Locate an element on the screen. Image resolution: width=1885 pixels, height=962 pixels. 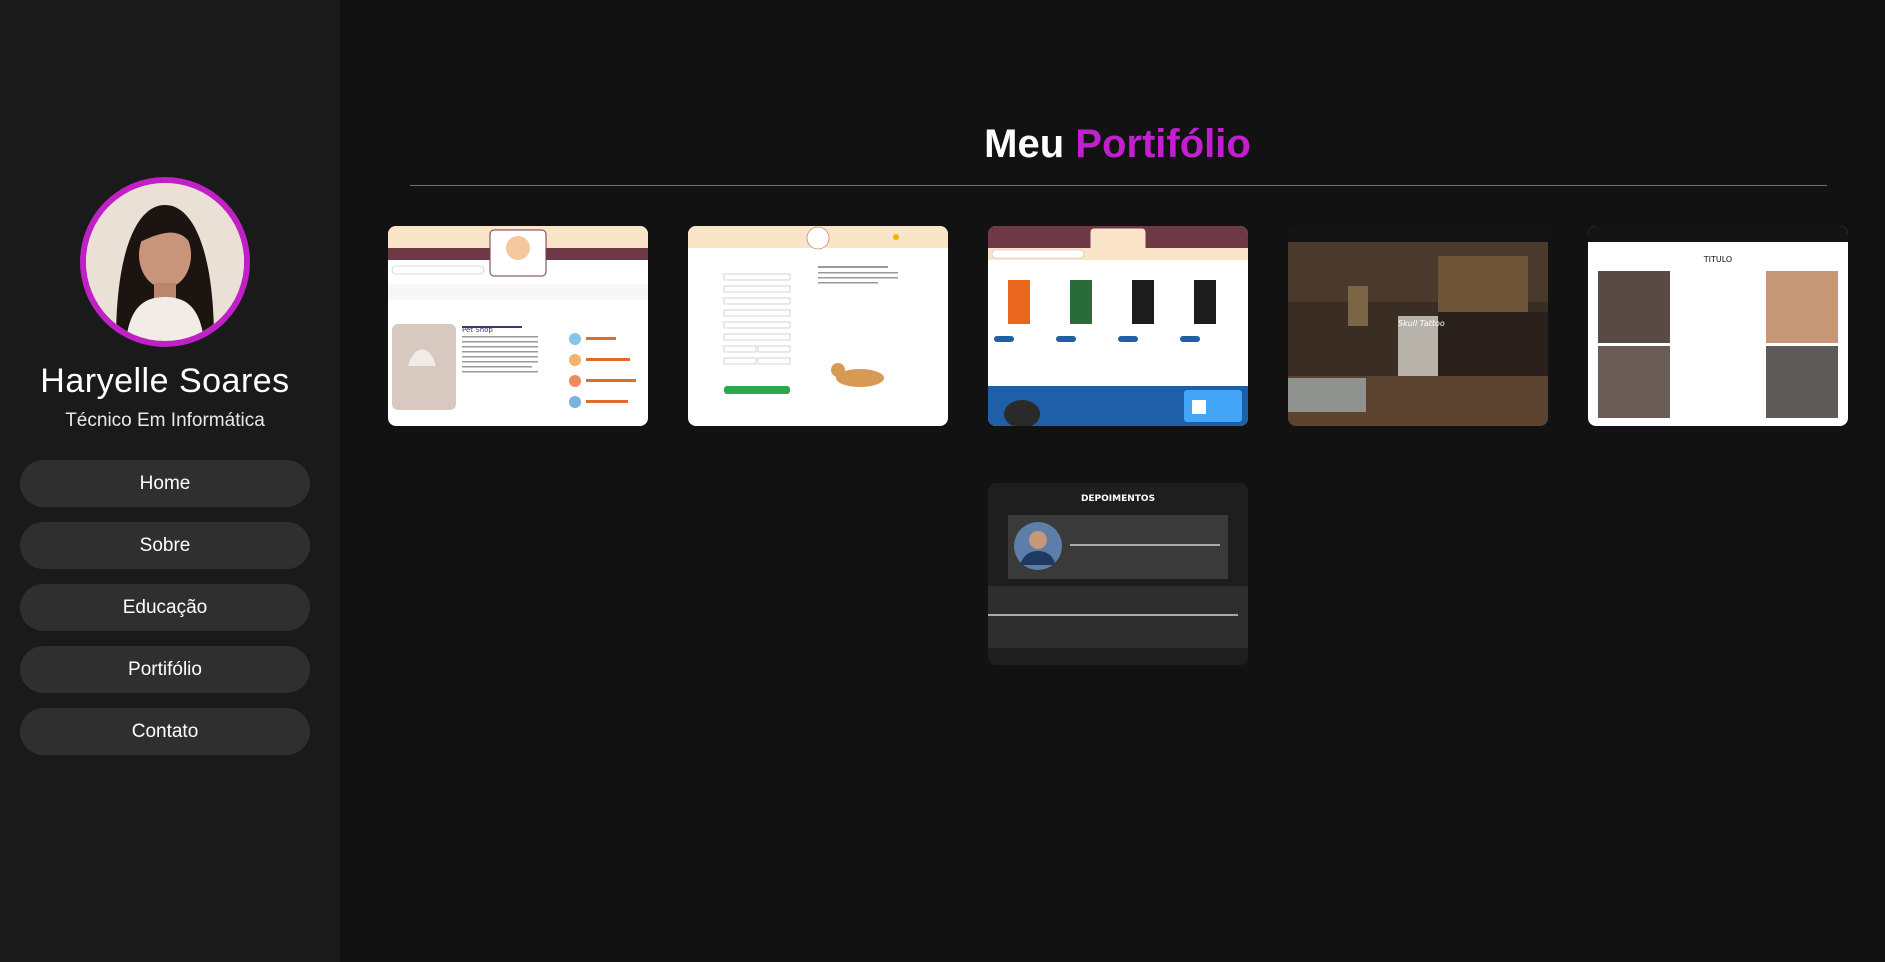
profile-photo is located at coordinates (165, 262).